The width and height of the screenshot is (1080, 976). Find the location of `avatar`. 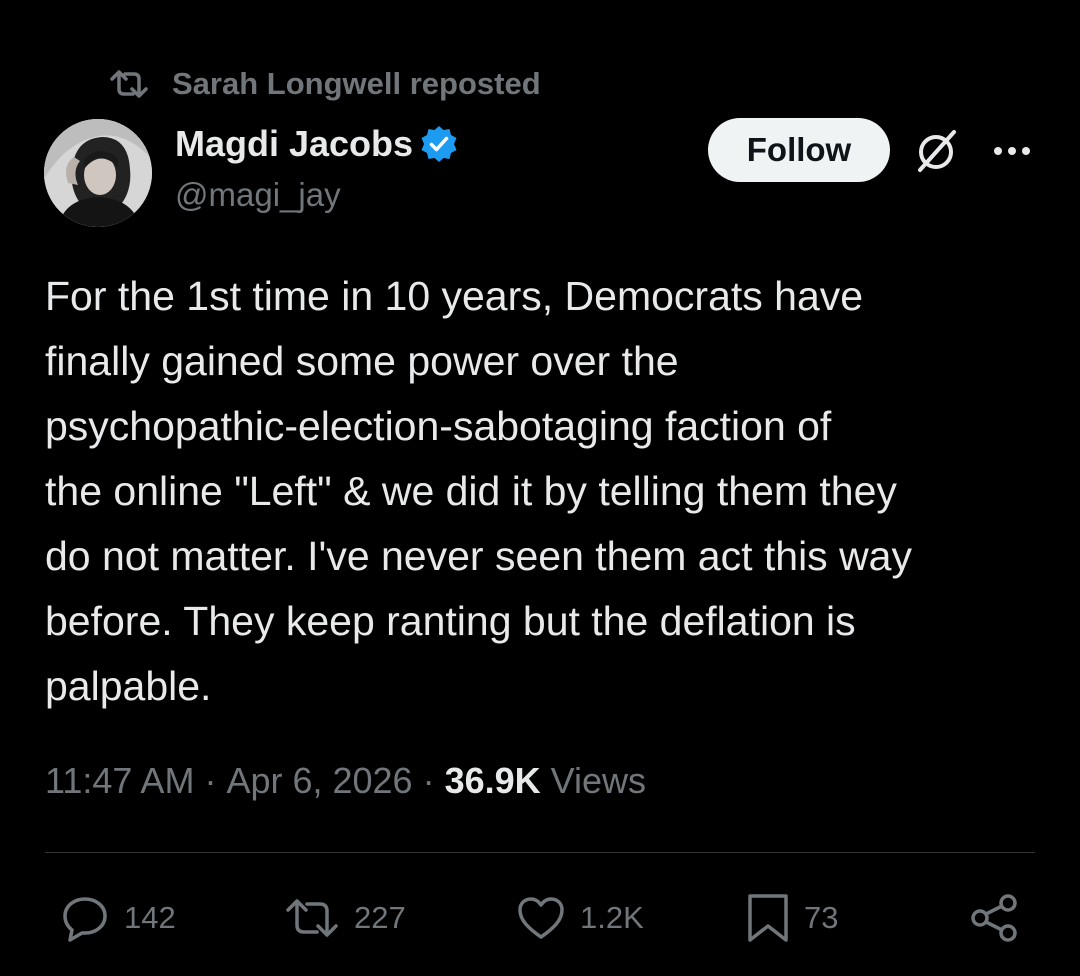

avatar is located at coordinates (98, 173).